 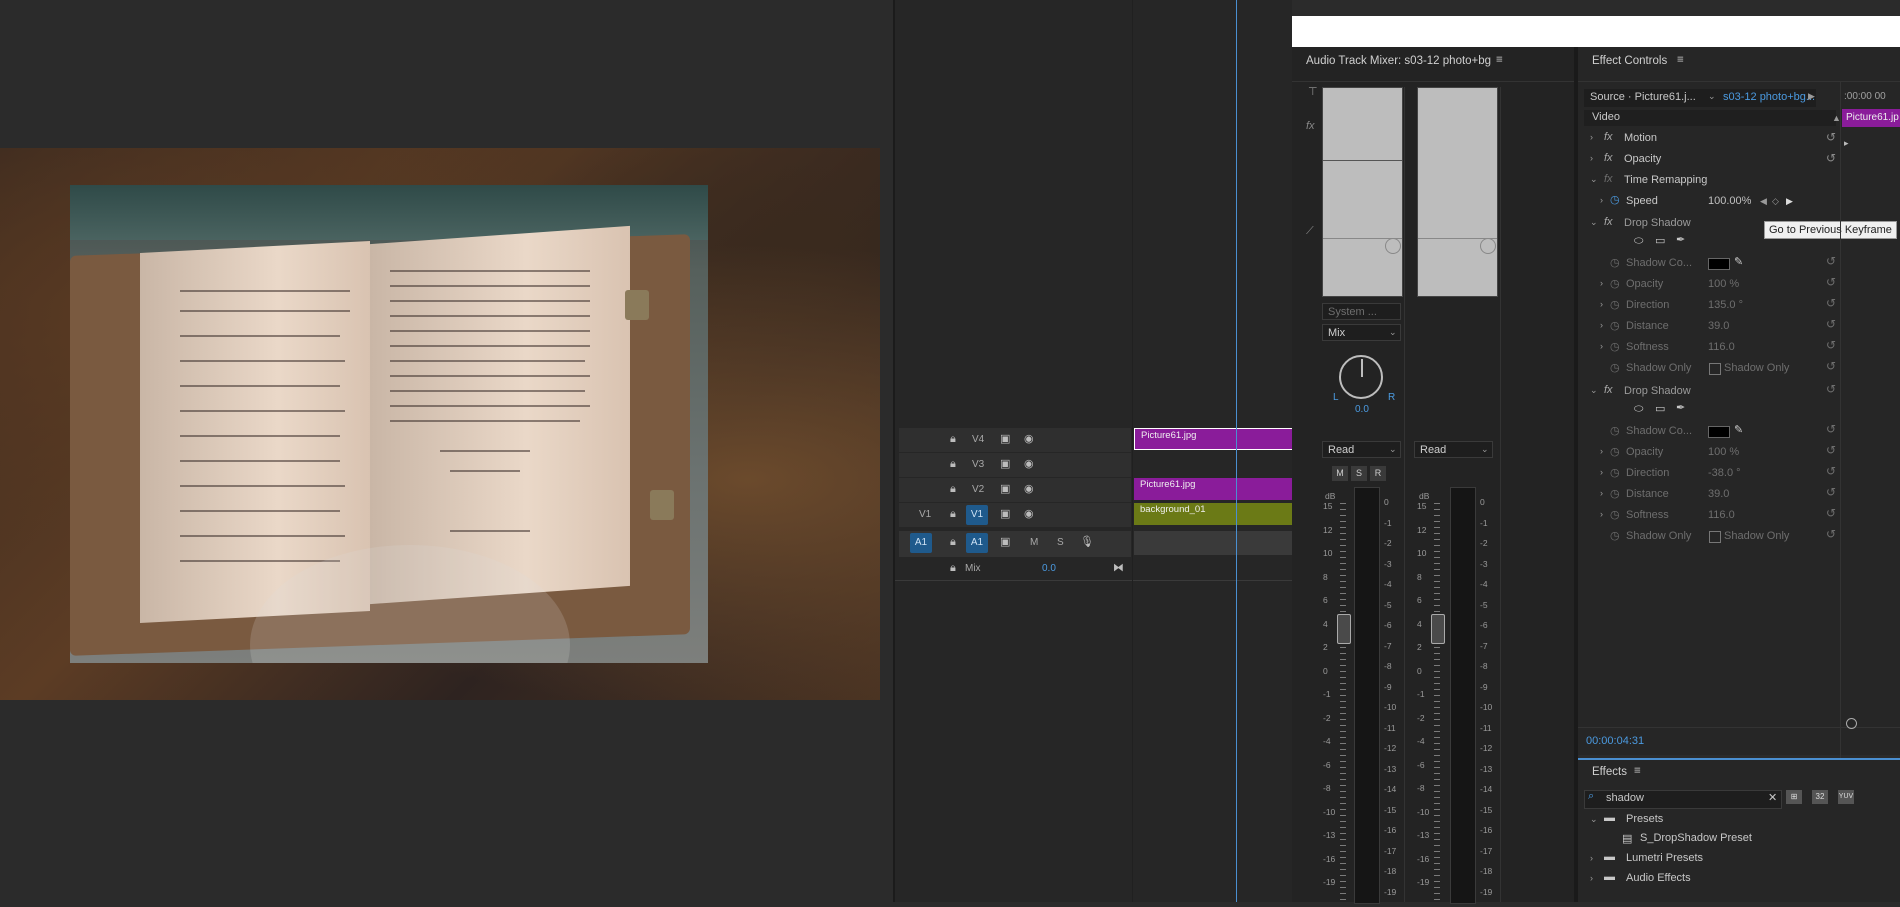 What do you see at coordinates (1213, 543) in the screenshot?
I see `audio-track-a1-area` at bounding box center [1213, 543].